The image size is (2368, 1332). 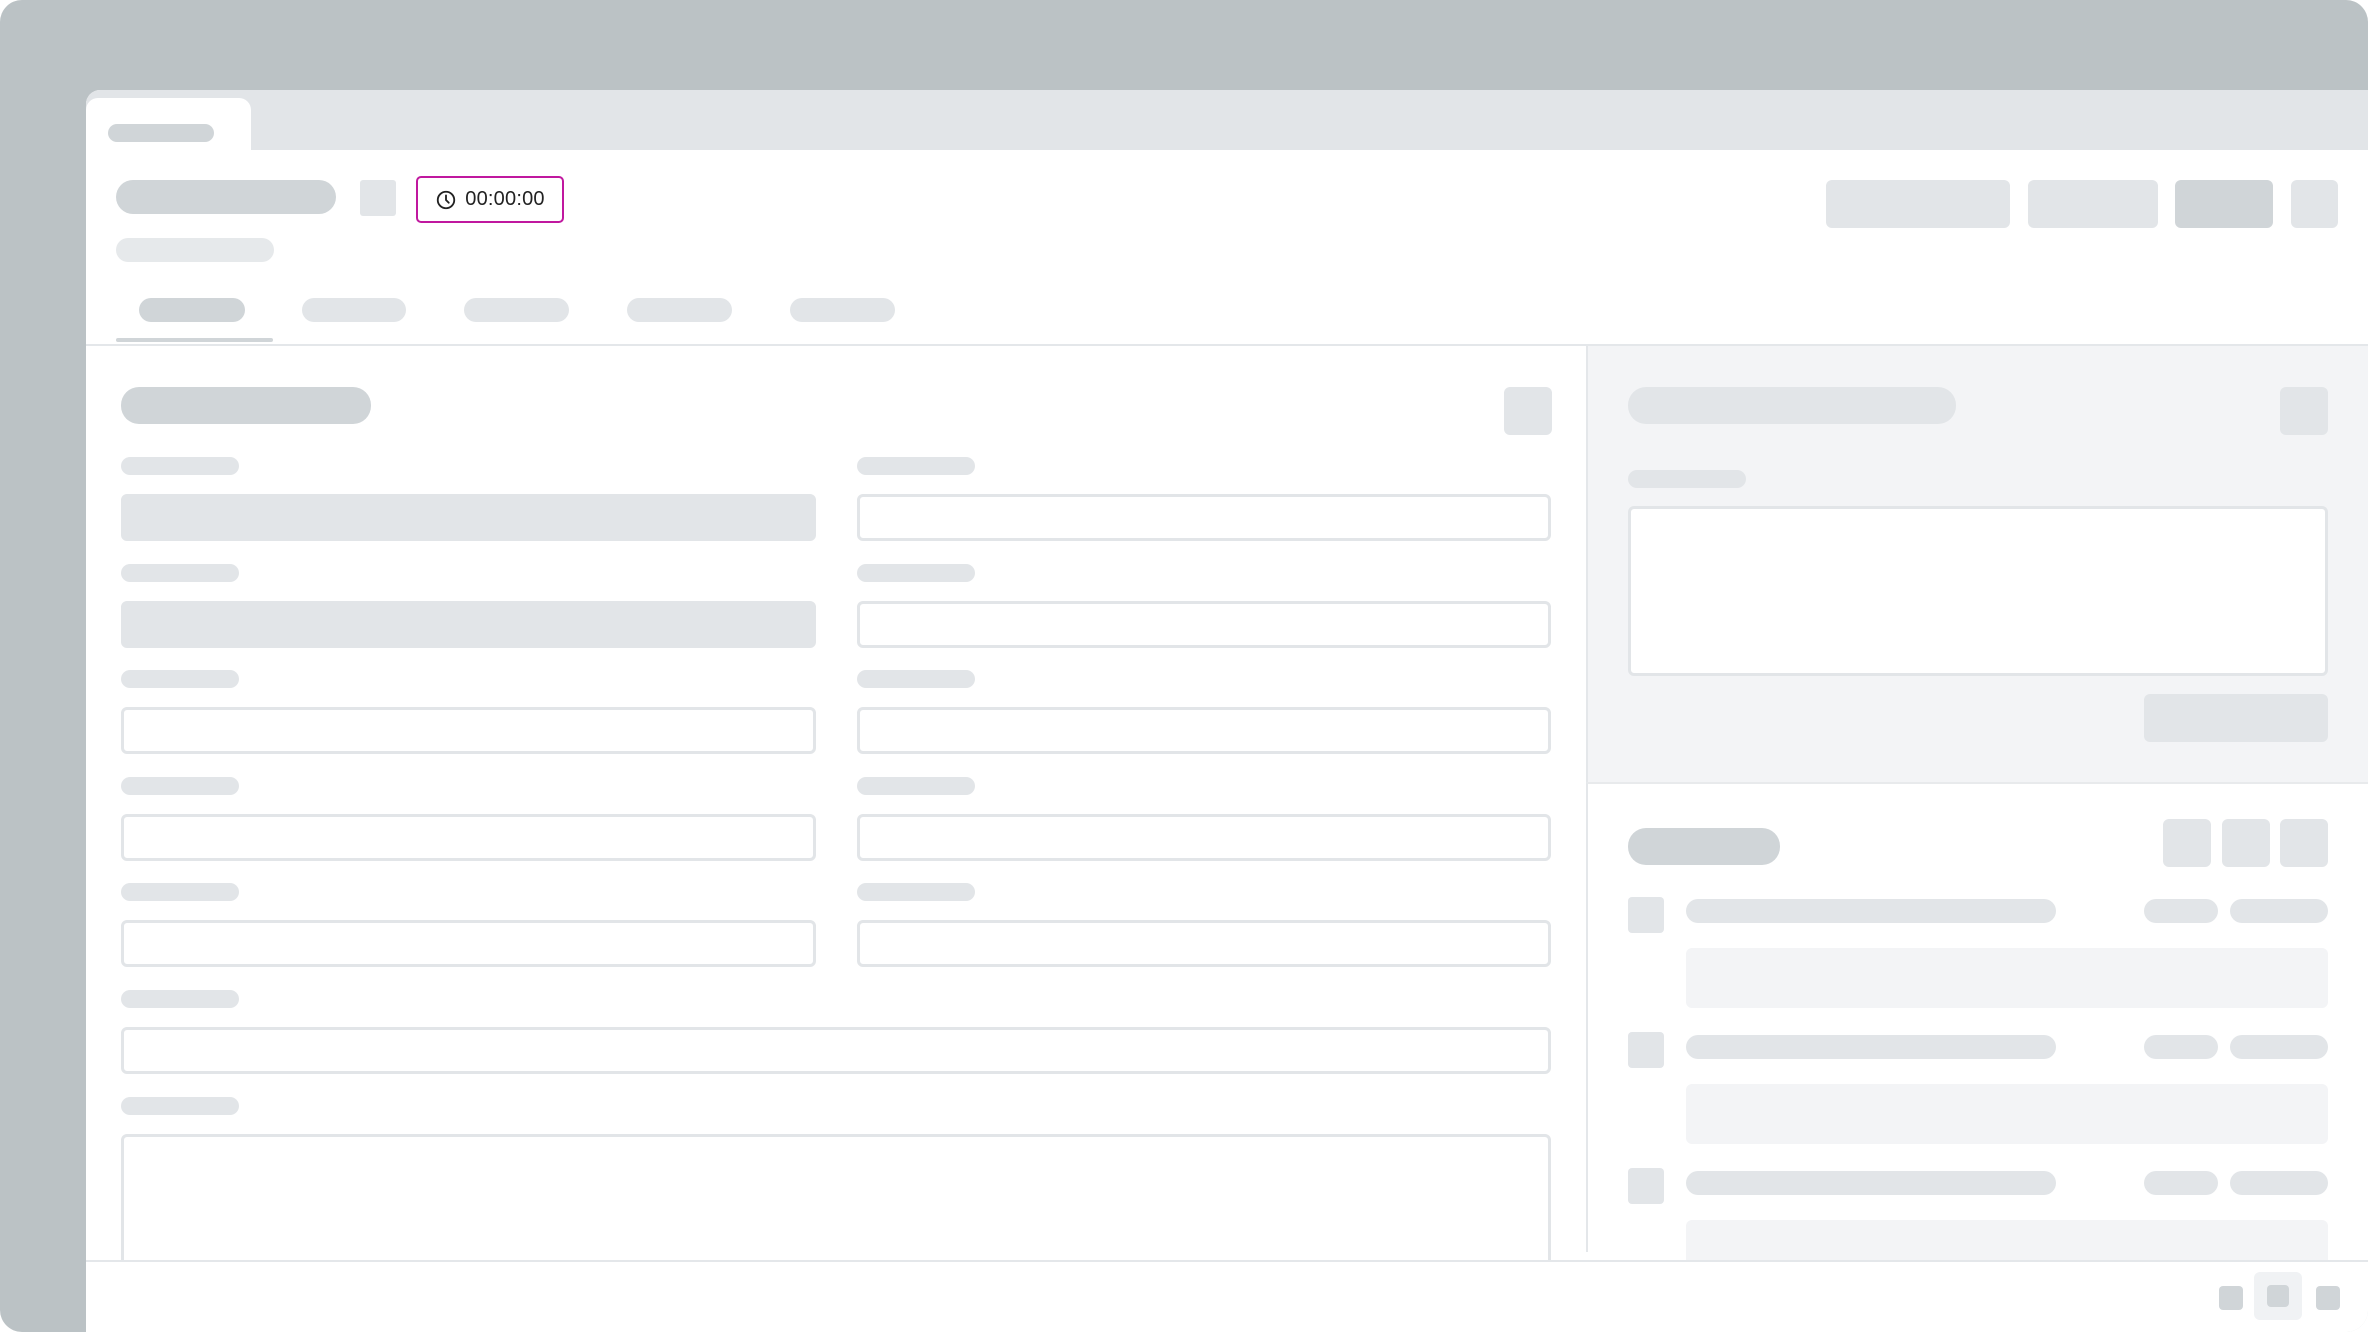 I want to click on page-title-placeholder, so click(x=226, y=197).